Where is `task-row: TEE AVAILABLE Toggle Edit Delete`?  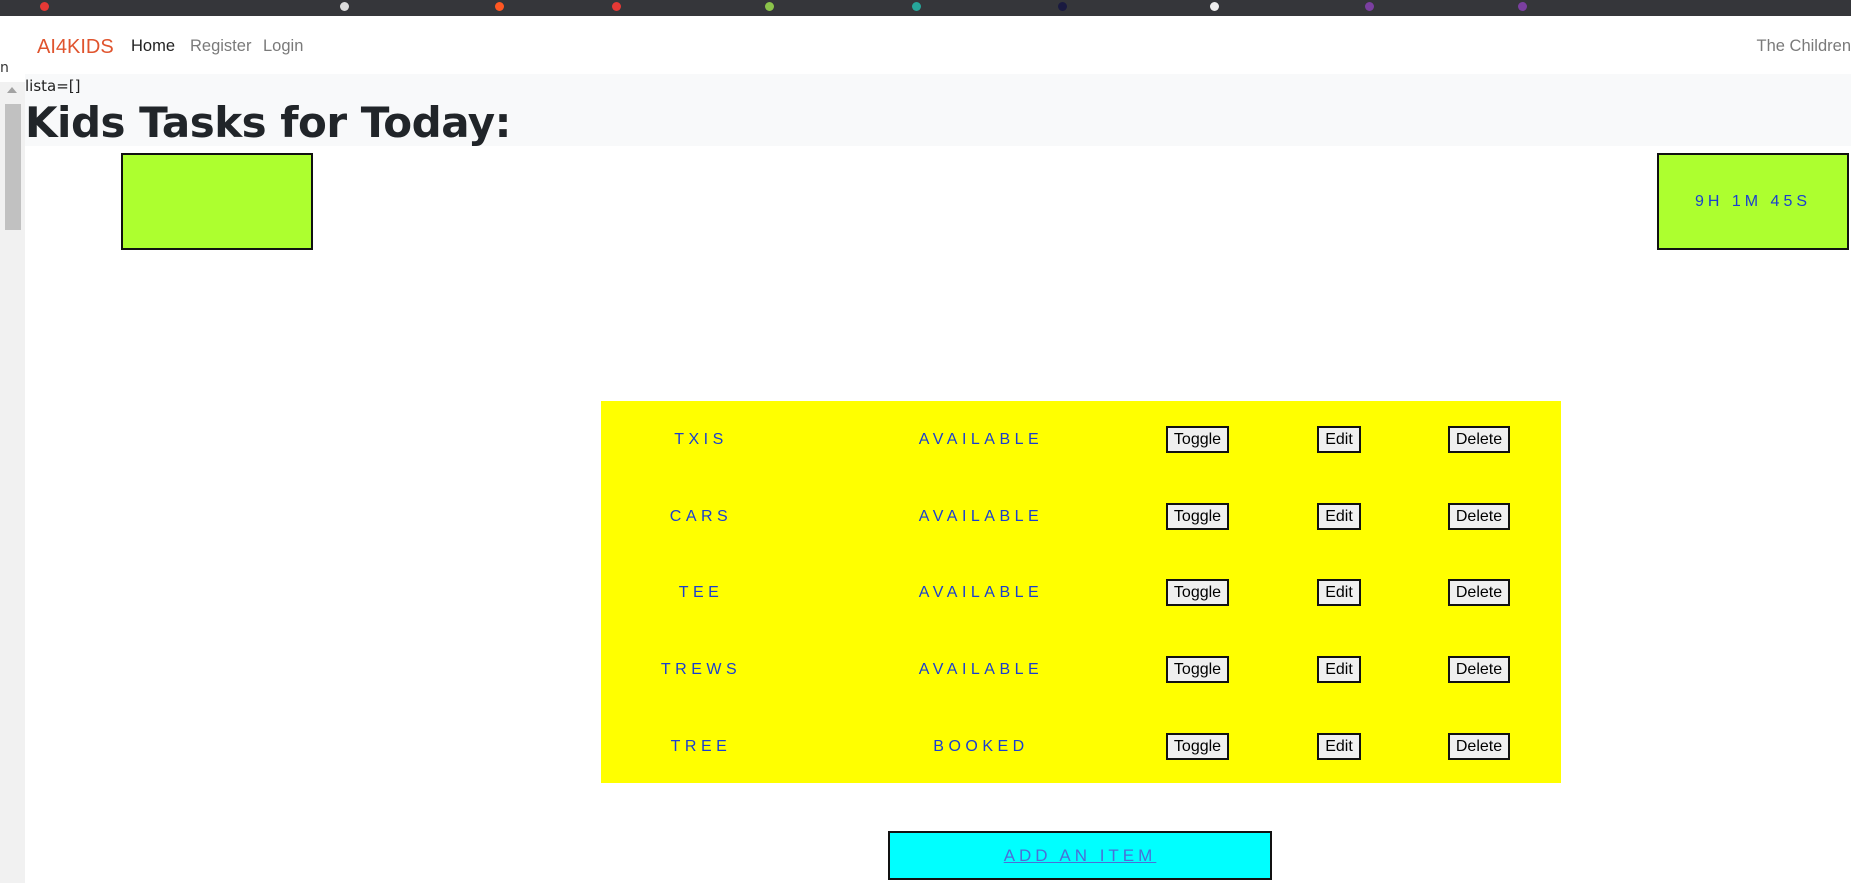
task-row: TEE AVAILABLE Toggle Edit Delete is located at coordinates (1081, 592).